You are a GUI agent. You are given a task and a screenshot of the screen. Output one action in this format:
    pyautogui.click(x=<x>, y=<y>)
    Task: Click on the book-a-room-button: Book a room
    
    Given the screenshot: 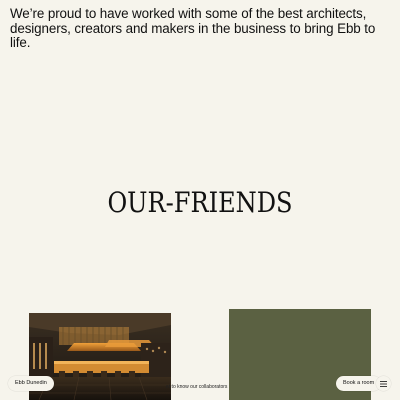 What is the action you would take?
    pyautogui.click(x=359, y=383)
    